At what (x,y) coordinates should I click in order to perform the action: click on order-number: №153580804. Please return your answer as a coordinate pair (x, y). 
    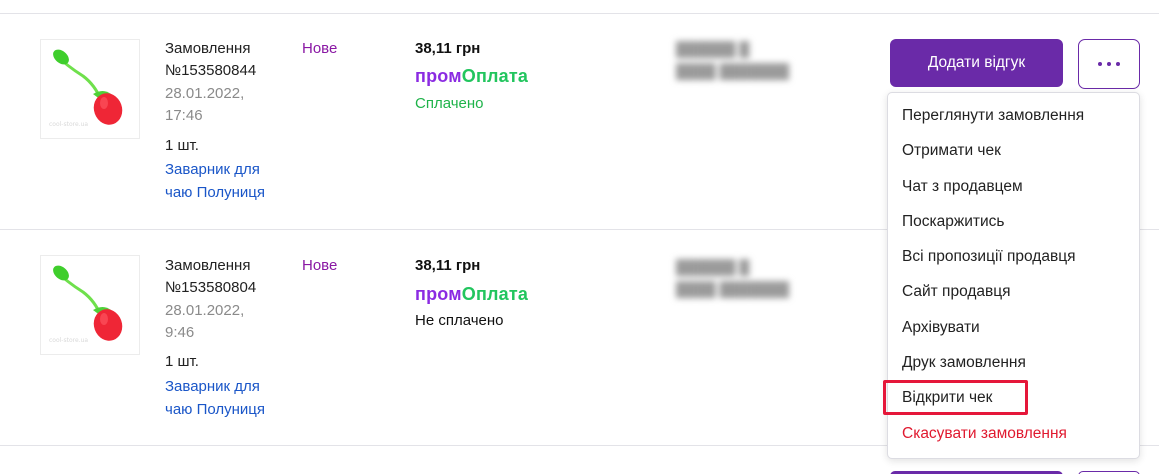
    Looking at the image, I should click on (211, 287).